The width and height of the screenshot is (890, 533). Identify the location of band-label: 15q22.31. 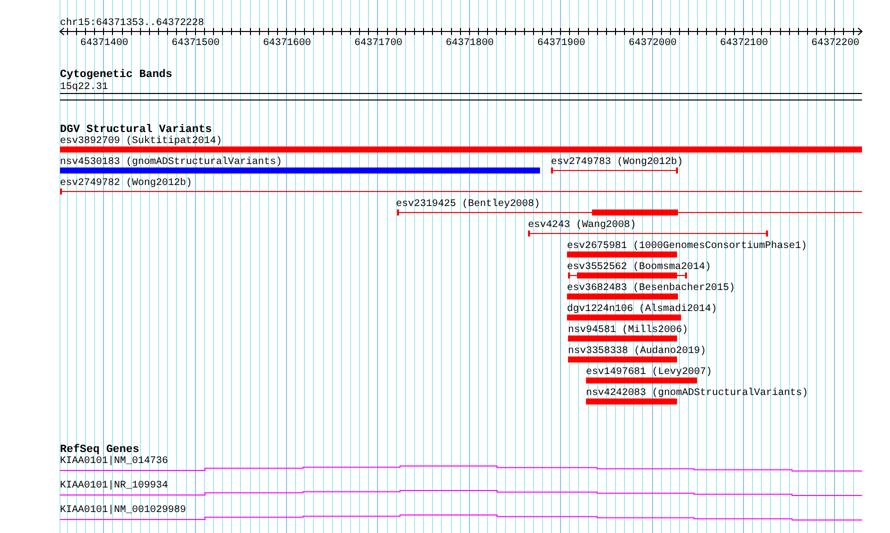
(84, 87).